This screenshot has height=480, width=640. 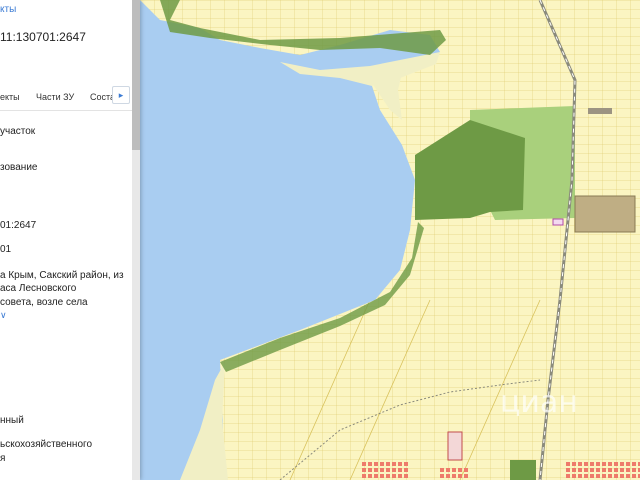 I want to click on marker-parcel, so click(x=558, y=222).